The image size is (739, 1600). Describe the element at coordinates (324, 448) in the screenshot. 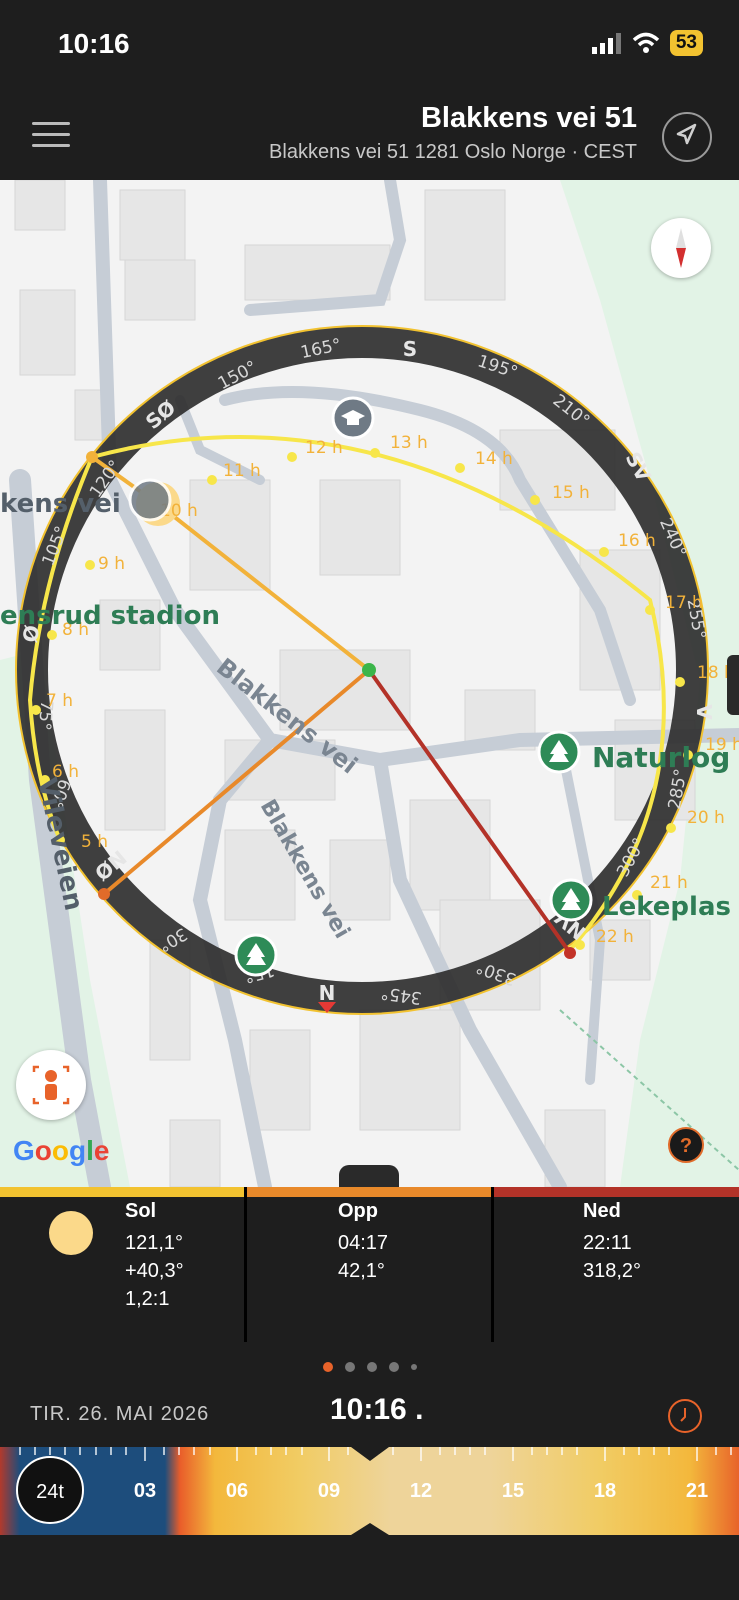

I see `hour-label-12: 12 h` at that location.